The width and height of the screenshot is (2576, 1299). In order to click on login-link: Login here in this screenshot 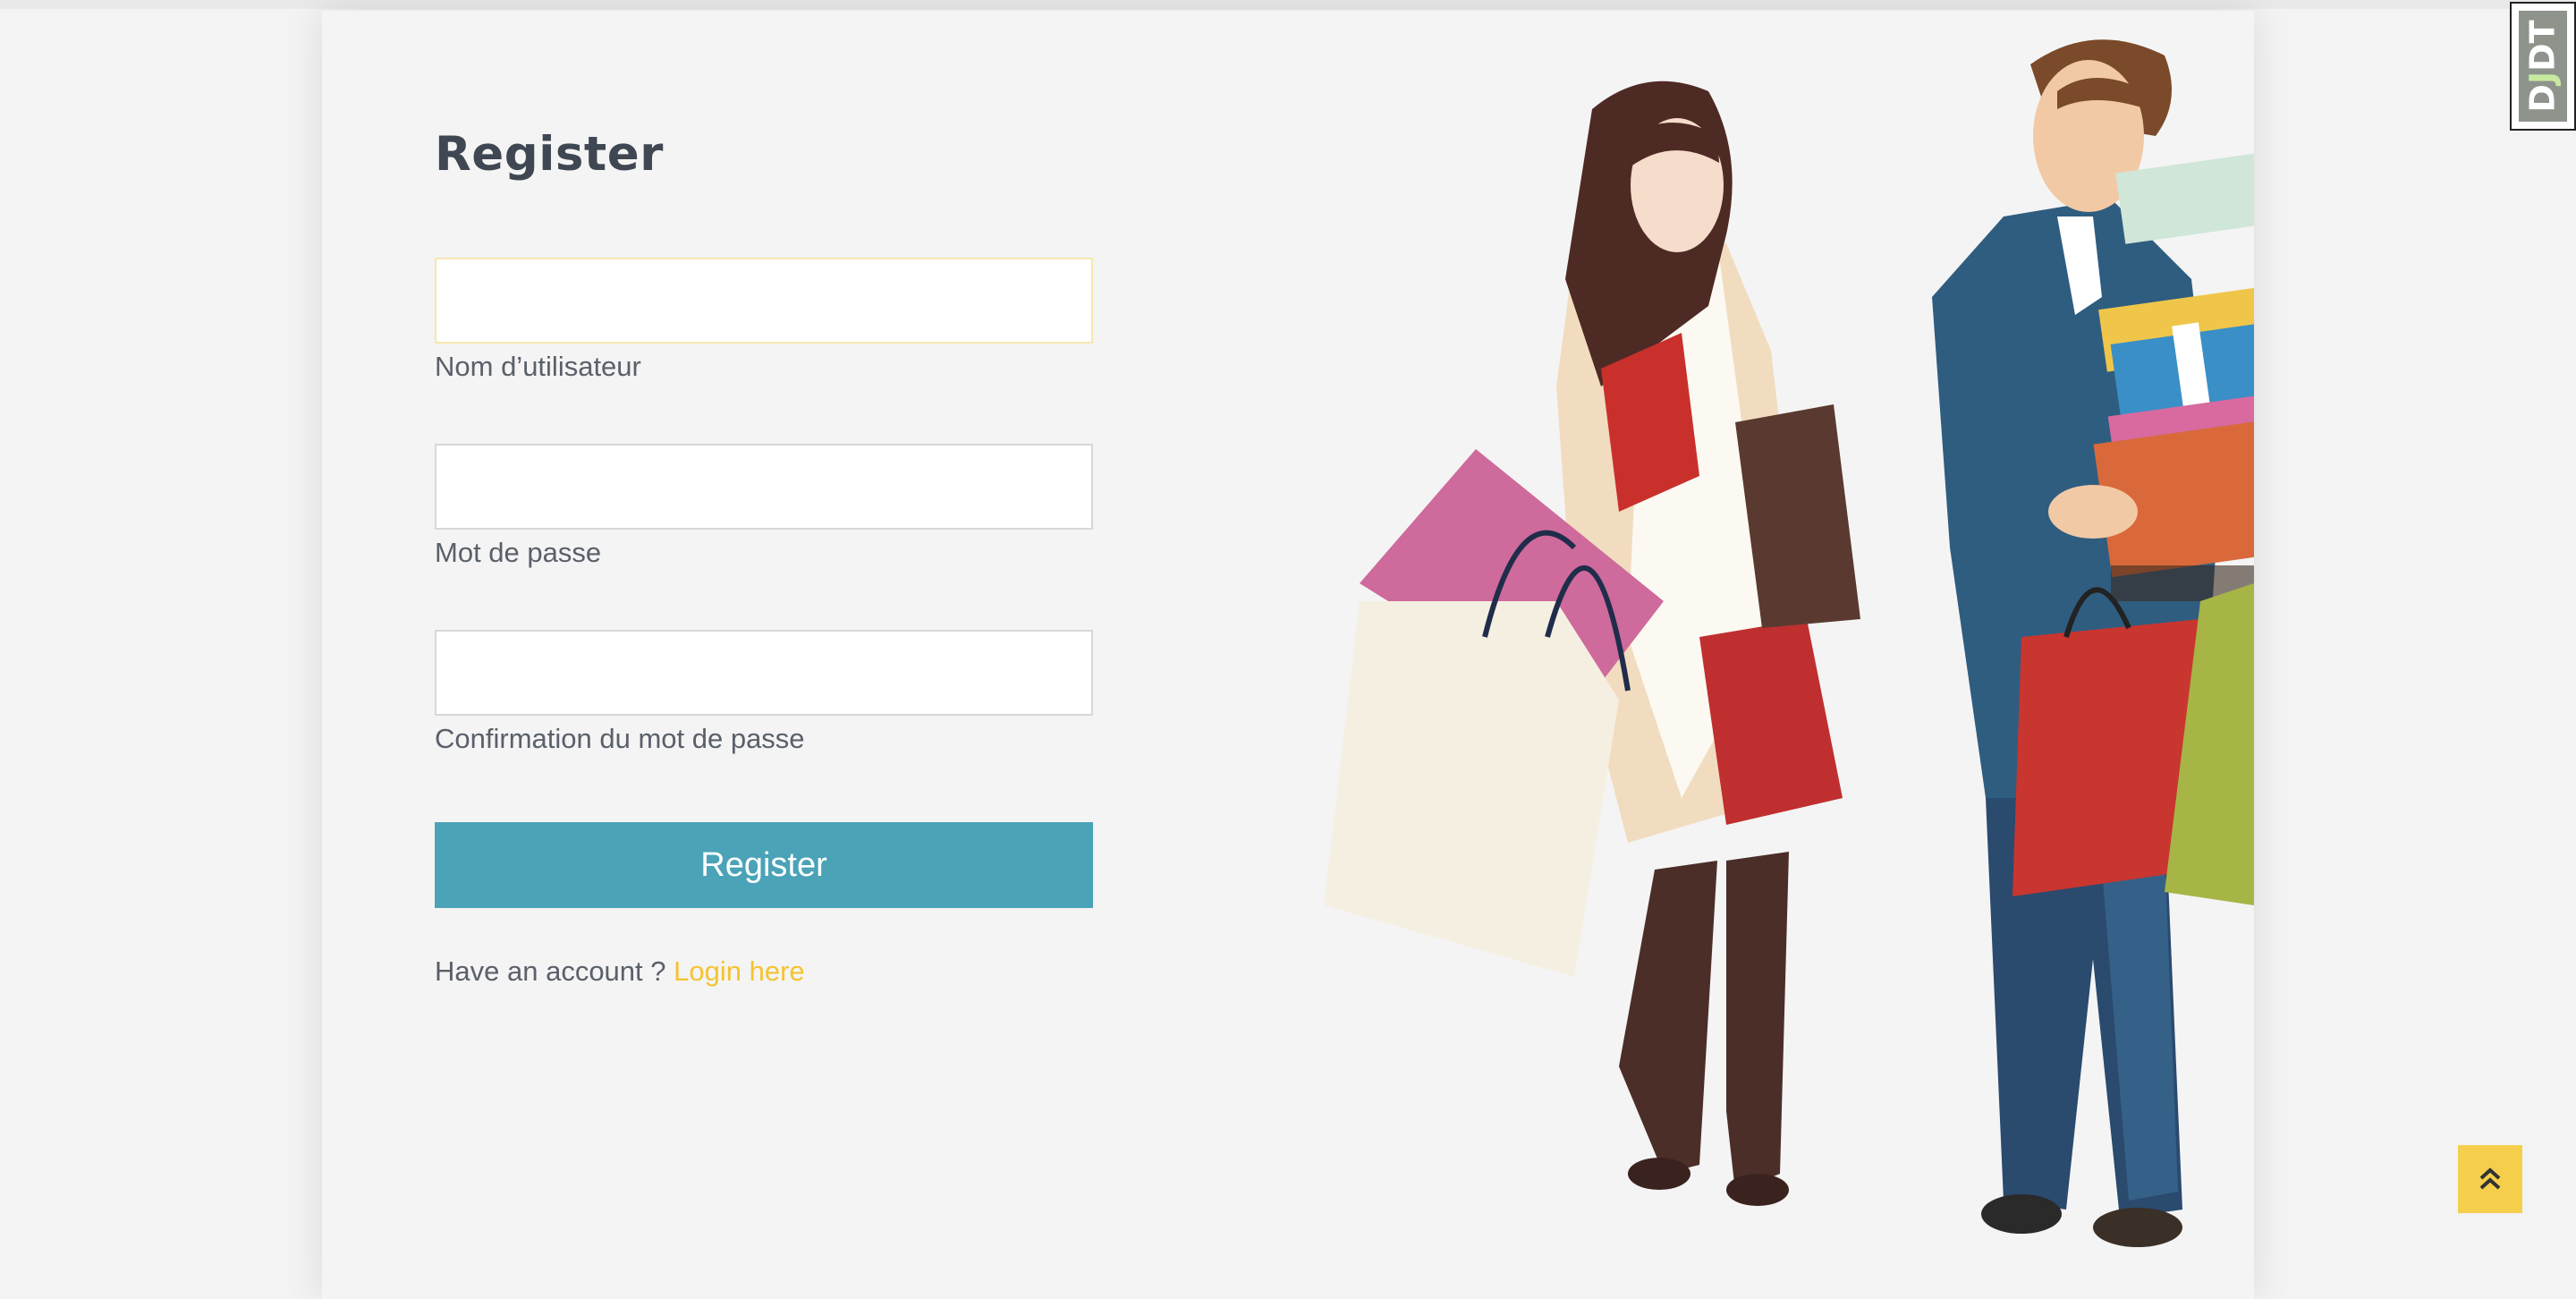, I will do `click(739, 971)`.